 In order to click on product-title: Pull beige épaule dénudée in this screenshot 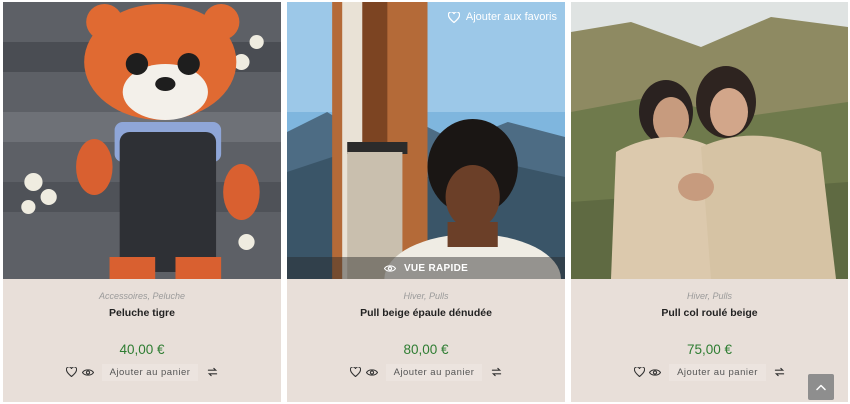, I will do `click(426, 314)`.